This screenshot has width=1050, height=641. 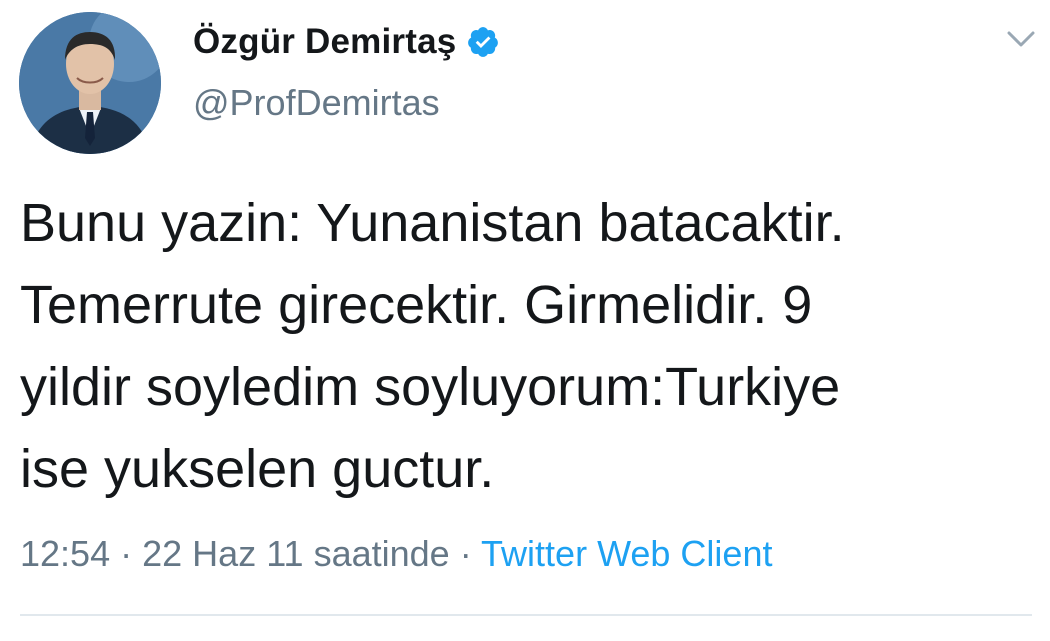 I want to click on display-name: Özgür Demirtaş, so click(x=324, y=42).